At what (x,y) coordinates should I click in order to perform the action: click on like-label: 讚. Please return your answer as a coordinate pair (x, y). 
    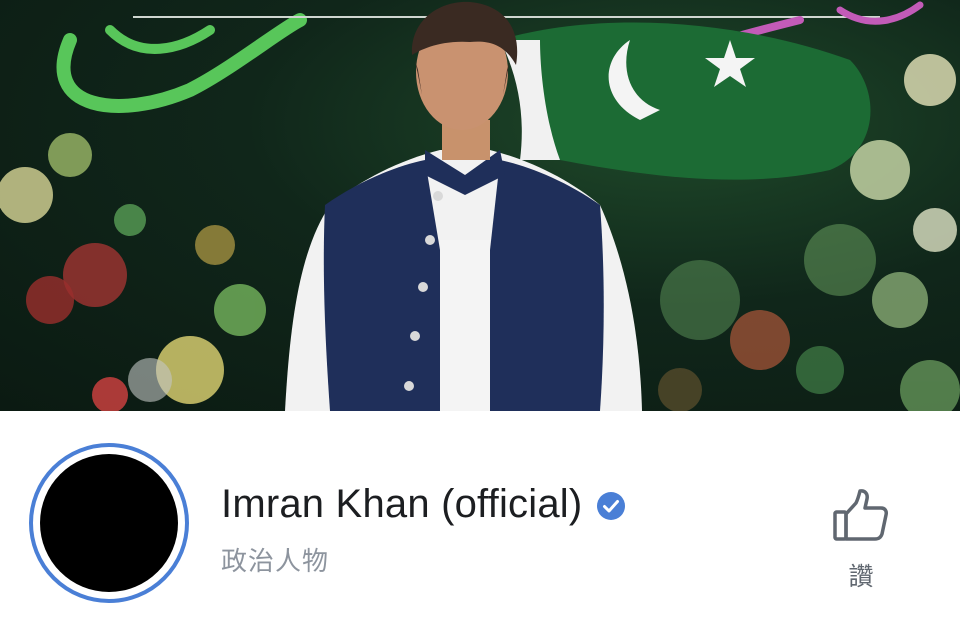
    Looking at the image, I should click on (861, 577).